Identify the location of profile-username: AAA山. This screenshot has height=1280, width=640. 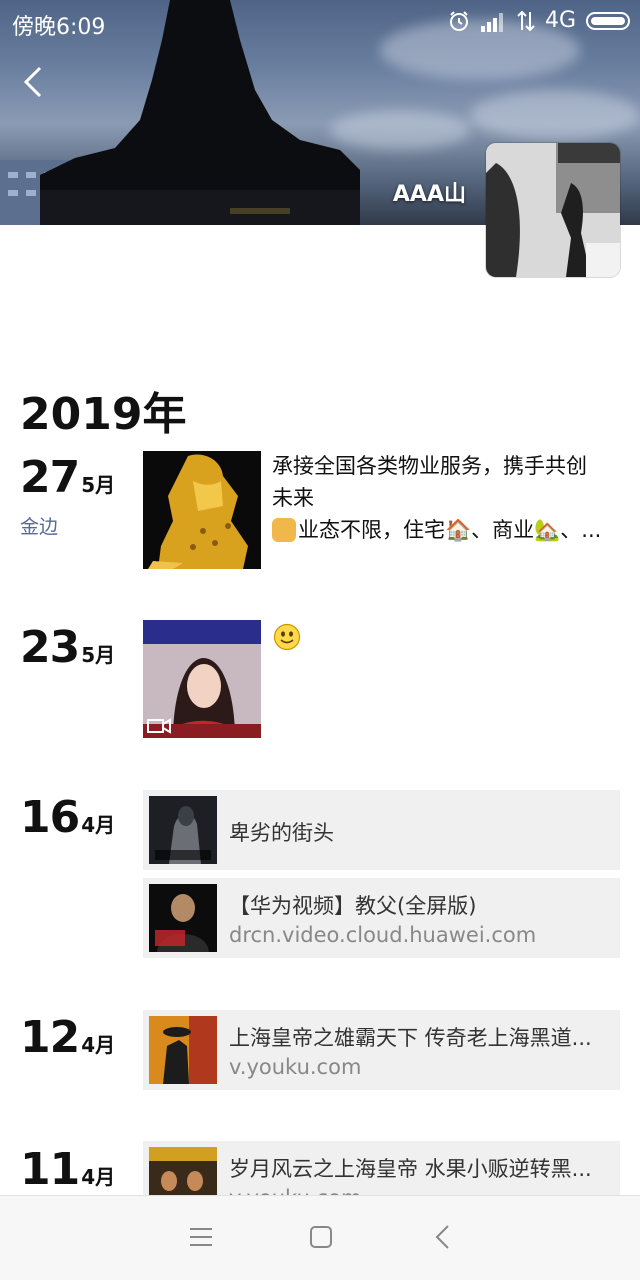
(429, 192).